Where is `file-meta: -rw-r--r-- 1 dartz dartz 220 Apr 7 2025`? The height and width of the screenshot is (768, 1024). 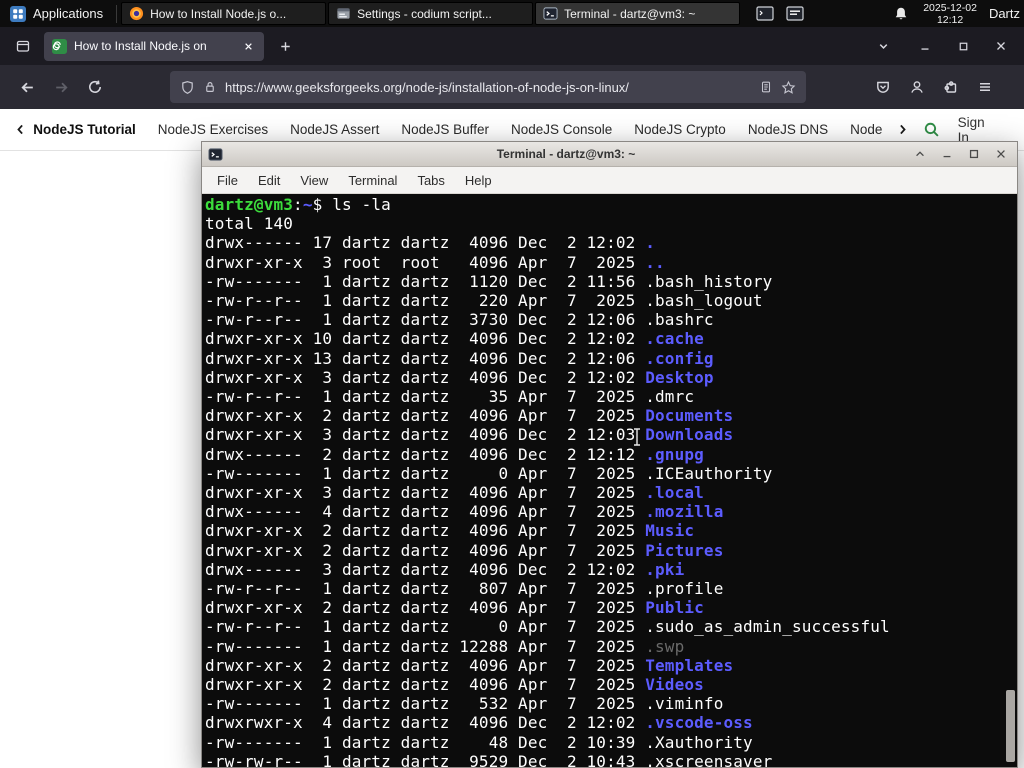
file-meta: -rw-r--r-- 1 dartz dartz 220 Apr 7 2025 is located at coordinates (425, 301).